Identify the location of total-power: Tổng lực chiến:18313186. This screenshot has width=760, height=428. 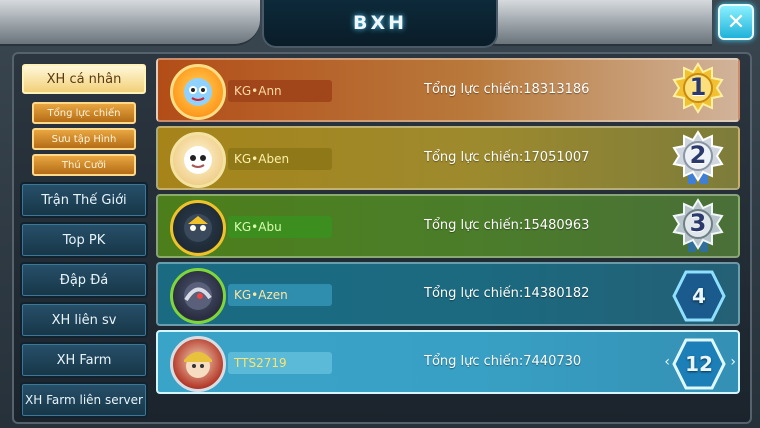
(507, 89).